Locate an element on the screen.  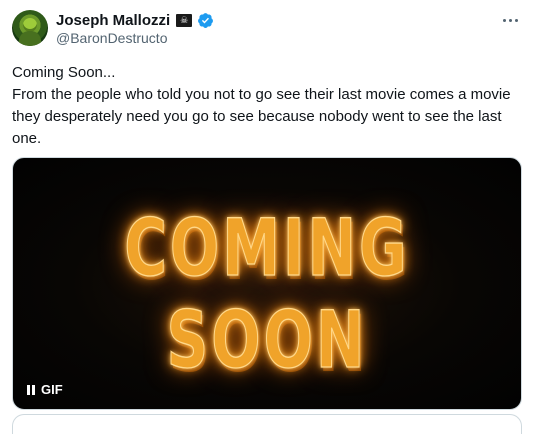
more-options-icon is located at coordinates (510, 20).